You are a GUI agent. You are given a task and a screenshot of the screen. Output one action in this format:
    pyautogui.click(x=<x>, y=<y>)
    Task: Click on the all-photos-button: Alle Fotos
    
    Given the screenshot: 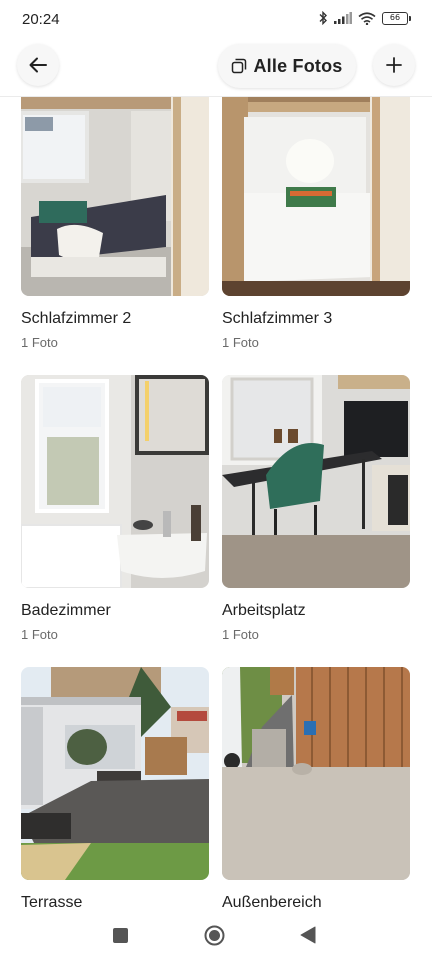 What is the action you would take?
    pyautogui.click(x=287, y=66)
    